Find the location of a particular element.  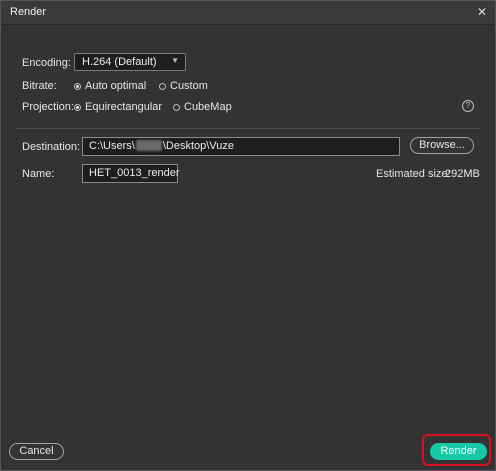

destination-input: C:\Users\ \Desktop\Vuze is located at coordinates (241, 146).